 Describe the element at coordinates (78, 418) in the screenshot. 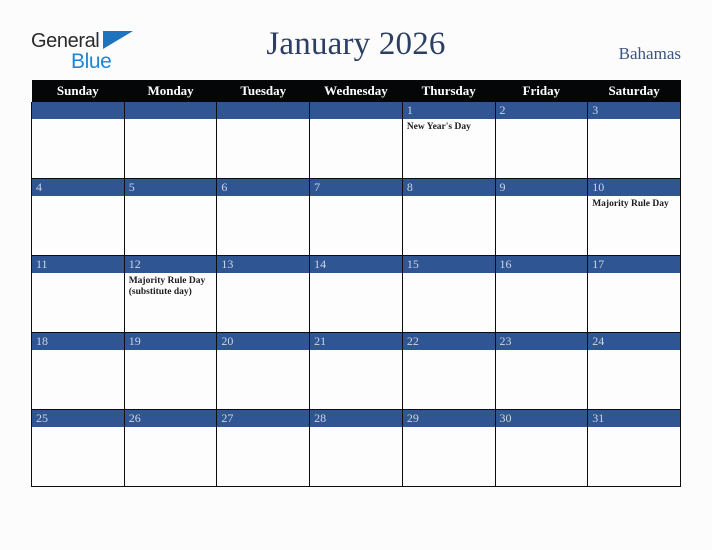

I see `day-number: 25` at that location.